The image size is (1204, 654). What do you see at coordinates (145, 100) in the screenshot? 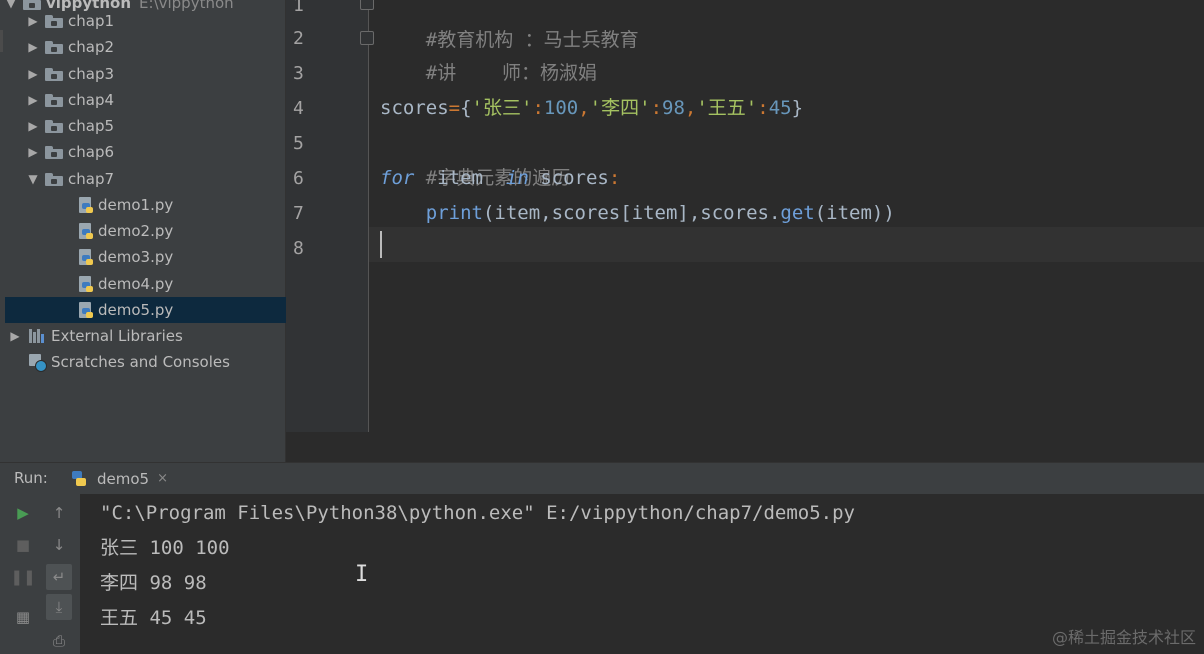
I see `tree-item-chap4: ▶ chap4` at bounding box center [145, 100].